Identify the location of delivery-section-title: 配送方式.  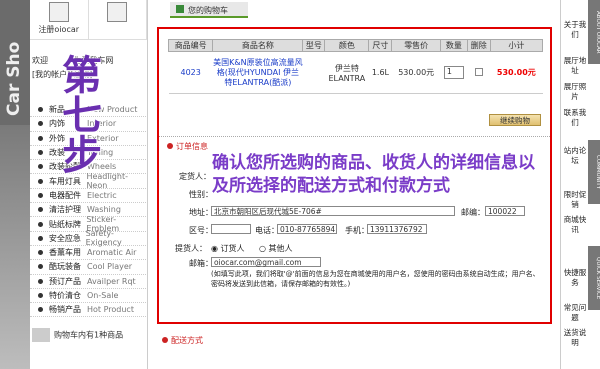
(182, 340).